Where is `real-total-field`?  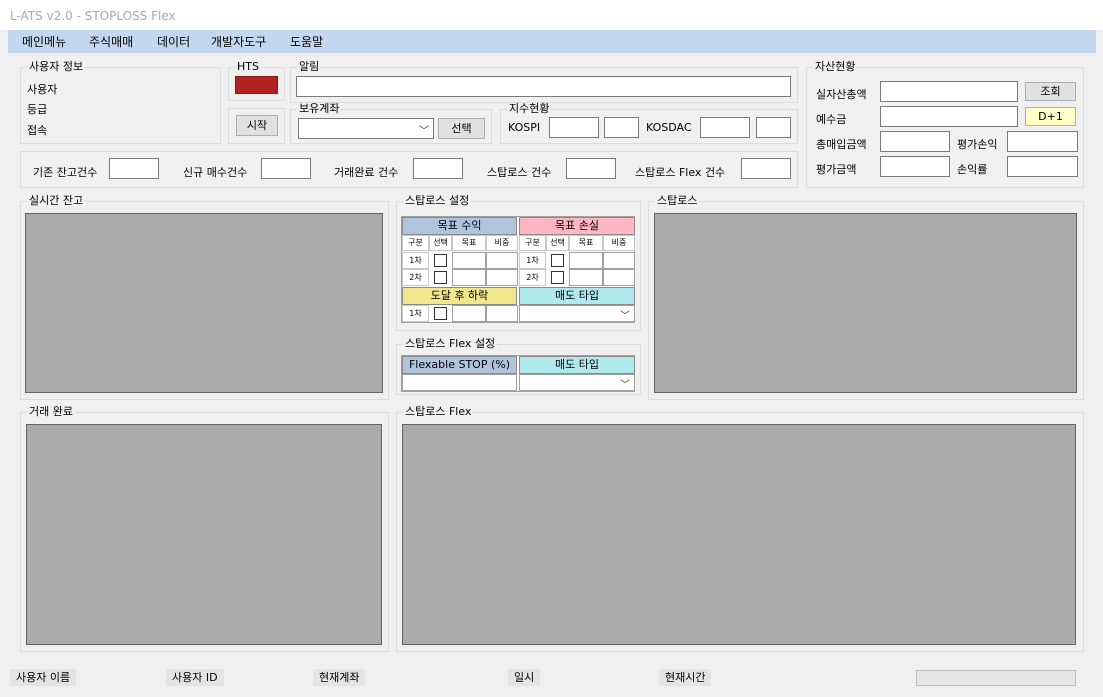
real-total-field is located at coordinates (949, 91).